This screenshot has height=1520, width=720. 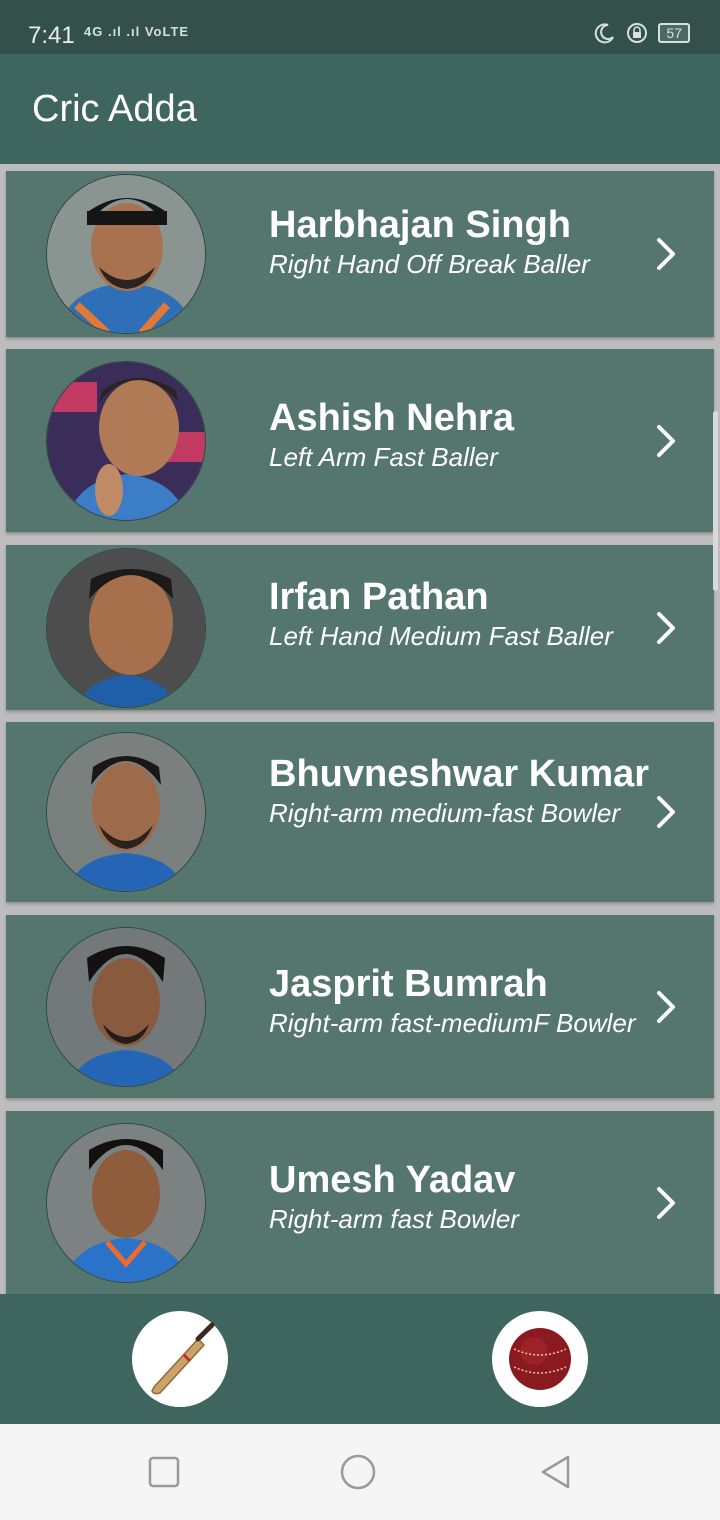 I want to click on cricket-bat-icon, so click(x=183, y=1358).